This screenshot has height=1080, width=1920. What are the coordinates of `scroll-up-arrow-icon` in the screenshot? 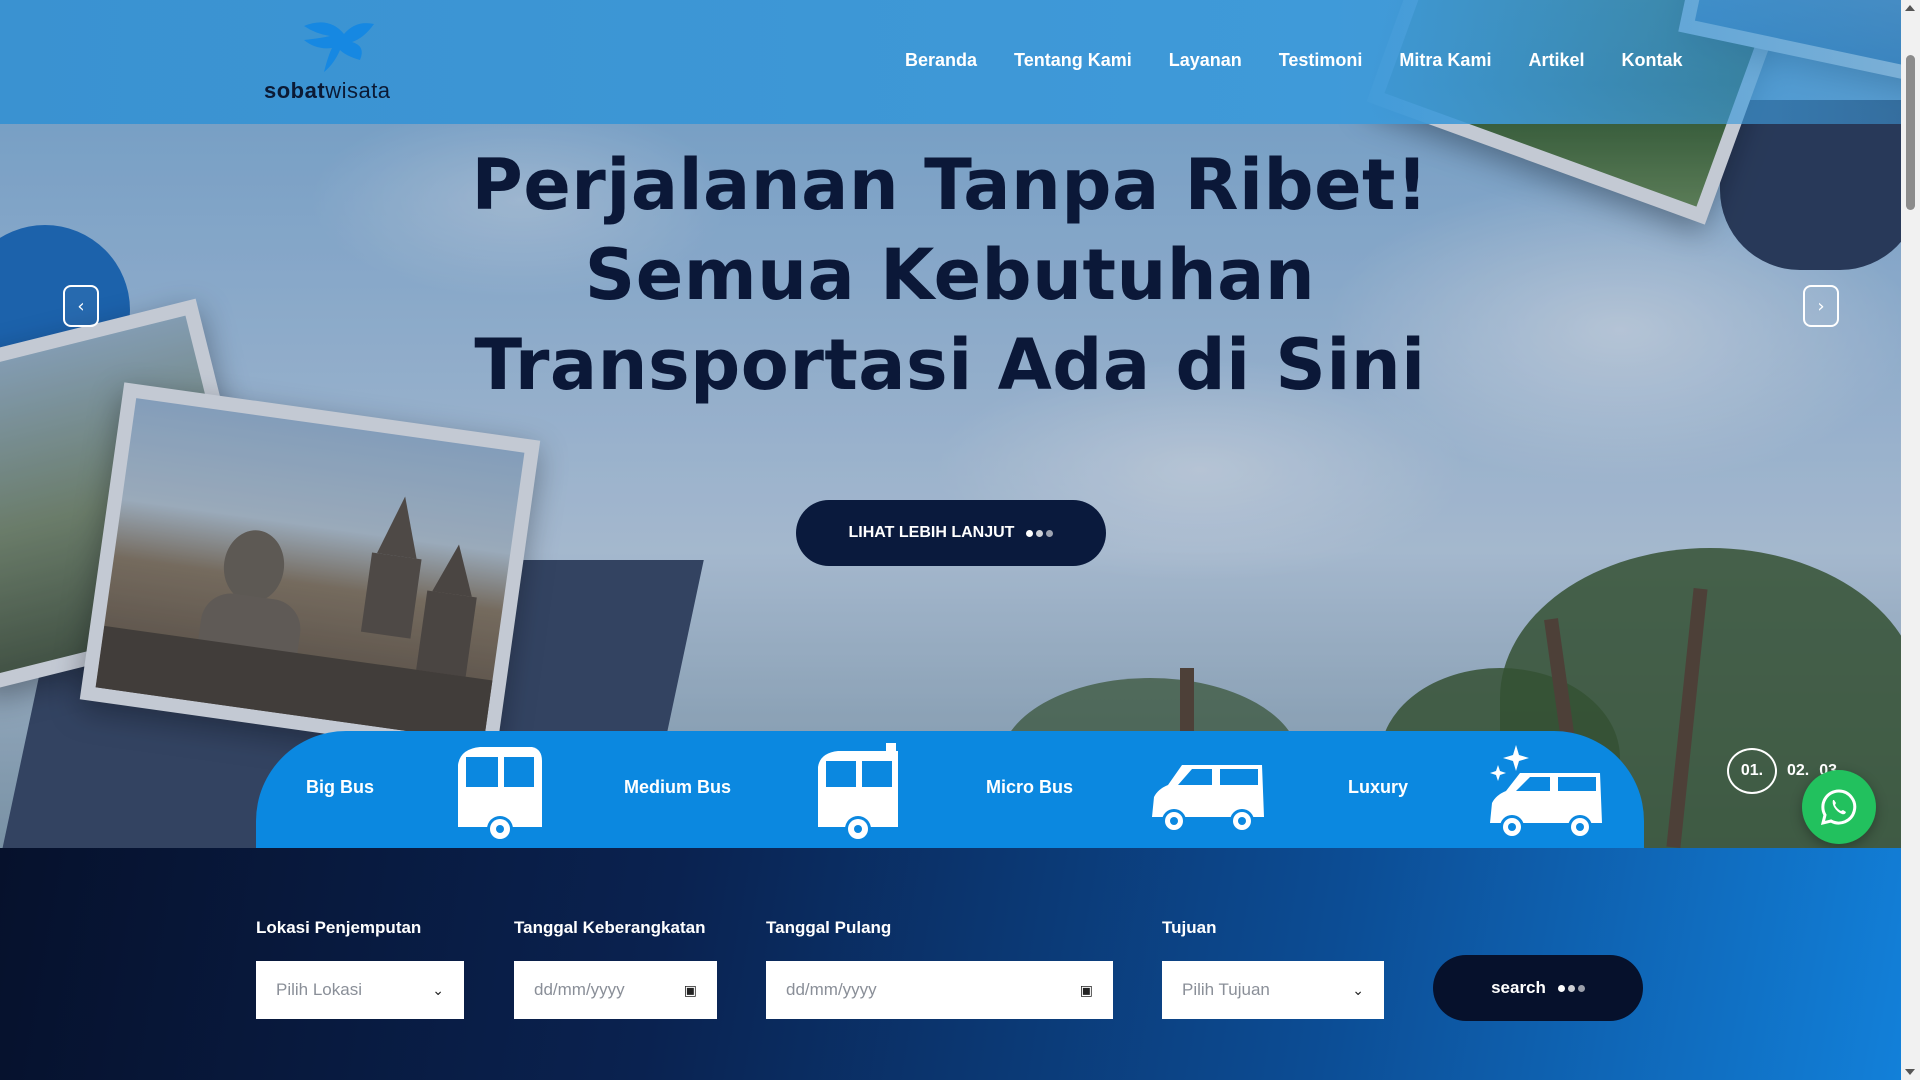 It's located at (1910, 8).